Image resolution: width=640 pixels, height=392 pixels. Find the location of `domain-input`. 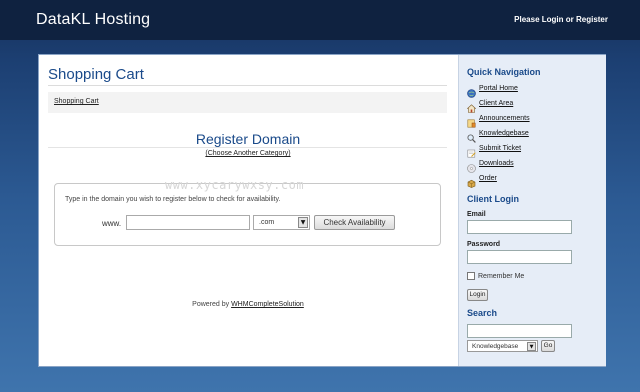

domain-input is located at coordinates (188, 222).